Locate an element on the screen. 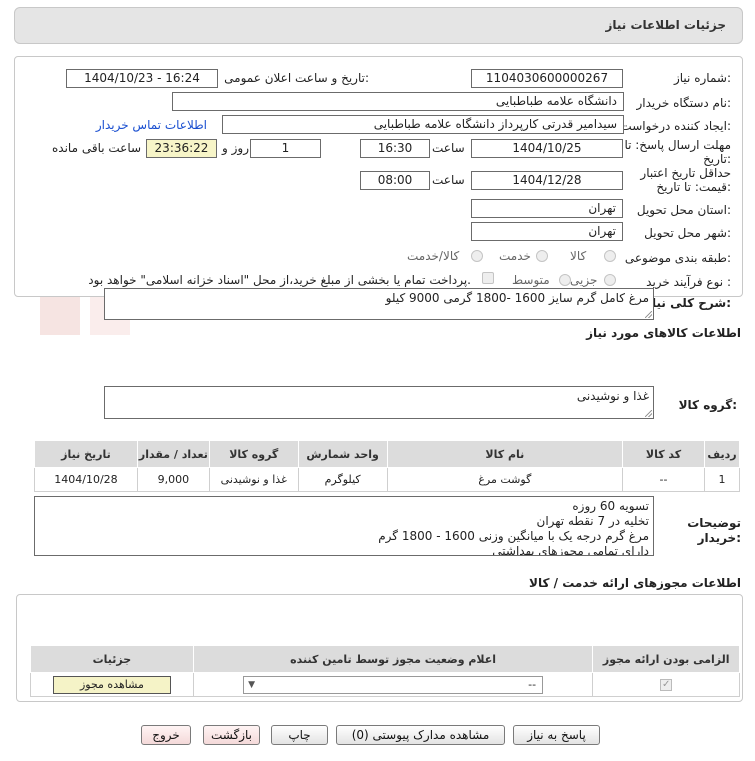  city-field: تهران is located at coordinates (547, 231).